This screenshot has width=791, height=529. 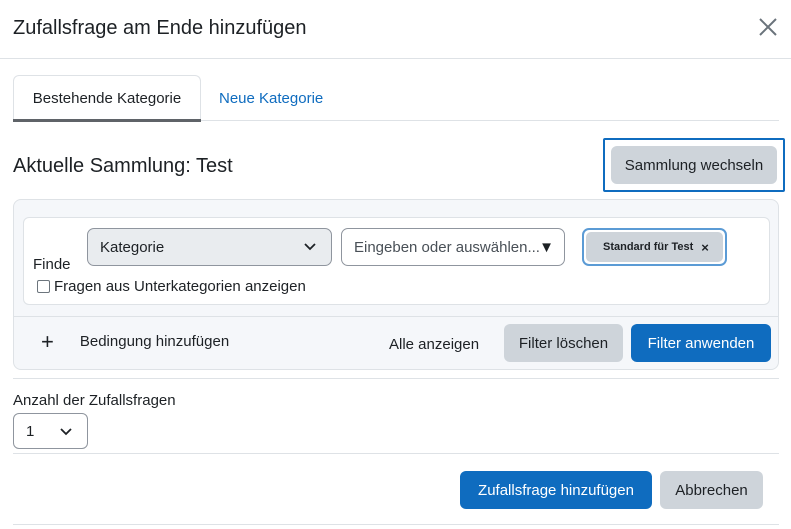 What do you see at coordinates (180, 286) in the screenshot?
I see `subcategories-label: Fragen aus Unterkategorien anzeigen` at bounding box center [180, 286].